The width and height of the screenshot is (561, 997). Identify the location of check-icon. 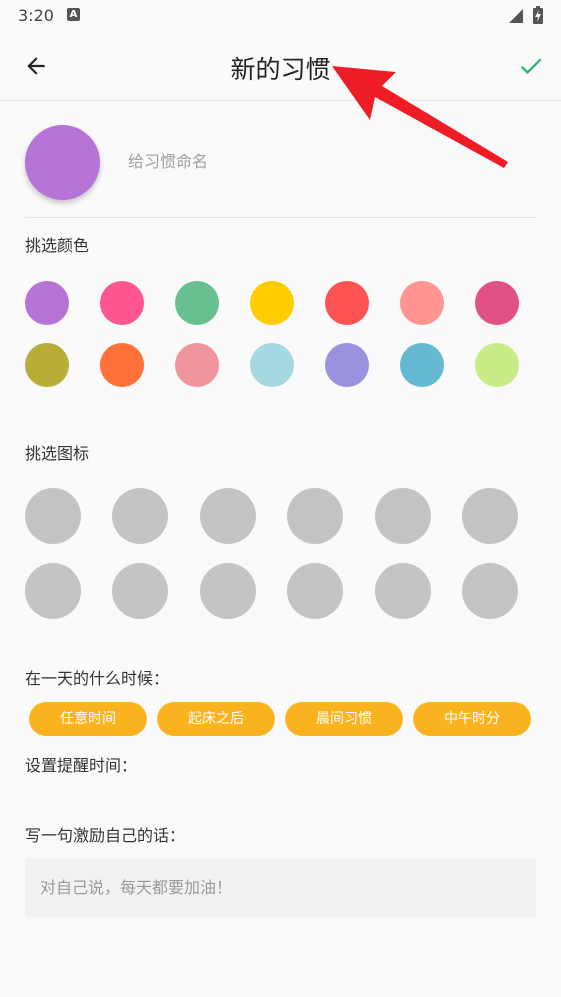
(531, 66).